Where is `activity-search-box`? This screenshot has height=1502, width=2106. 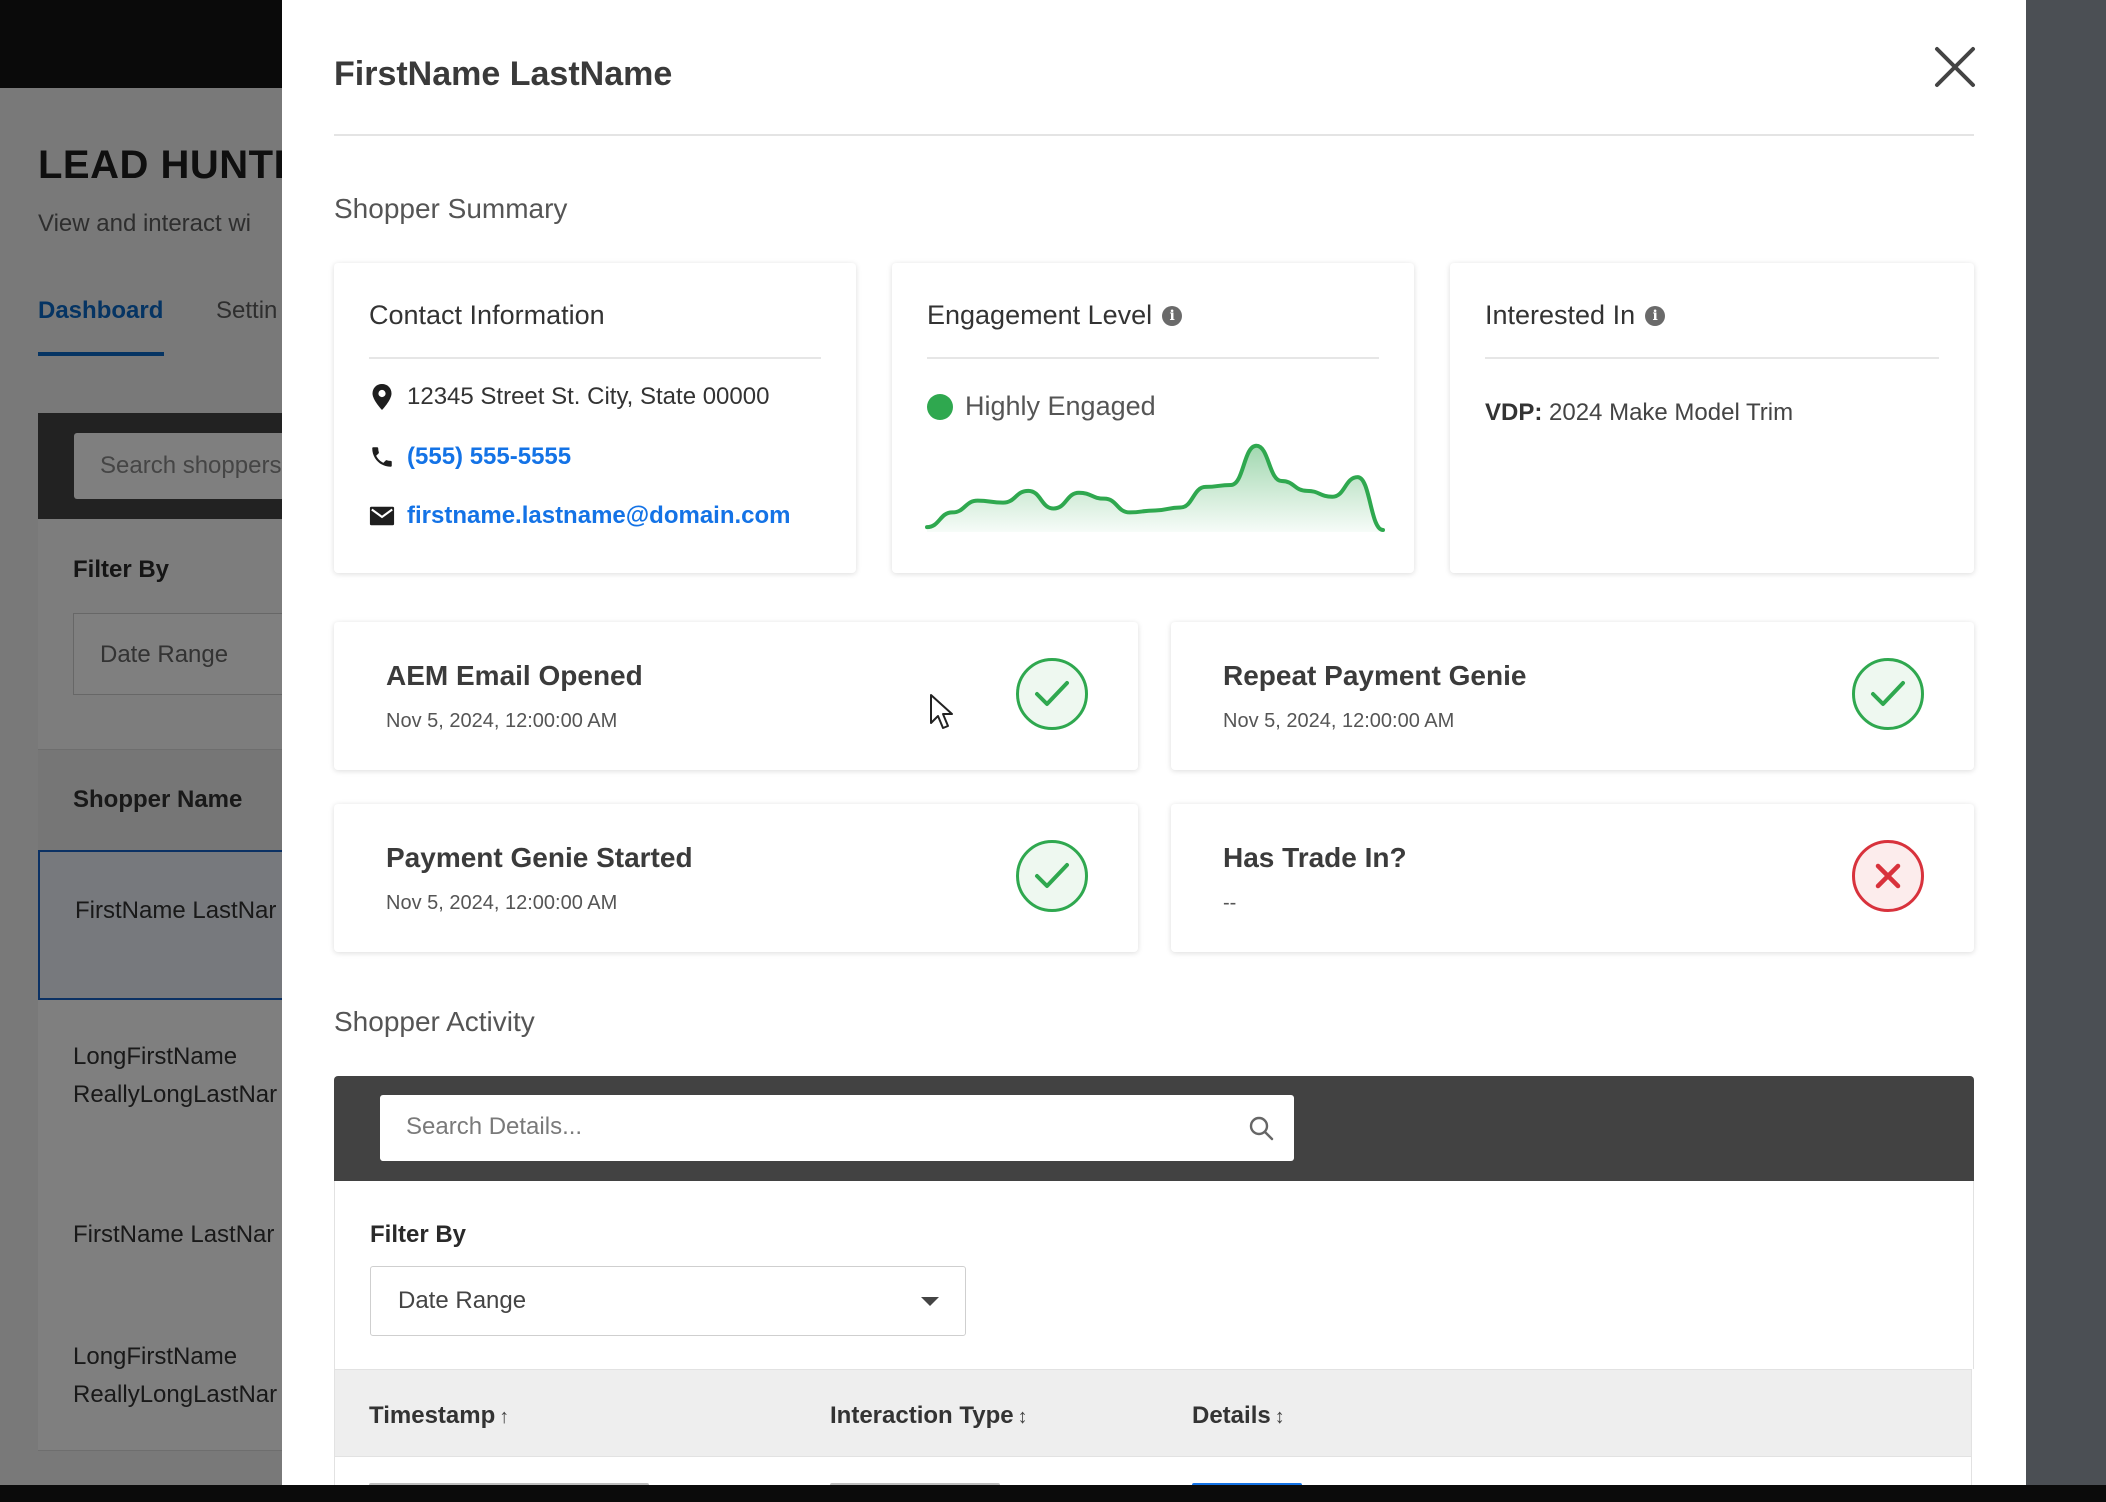 activity-search-box is located at coordinates (837, 1128).